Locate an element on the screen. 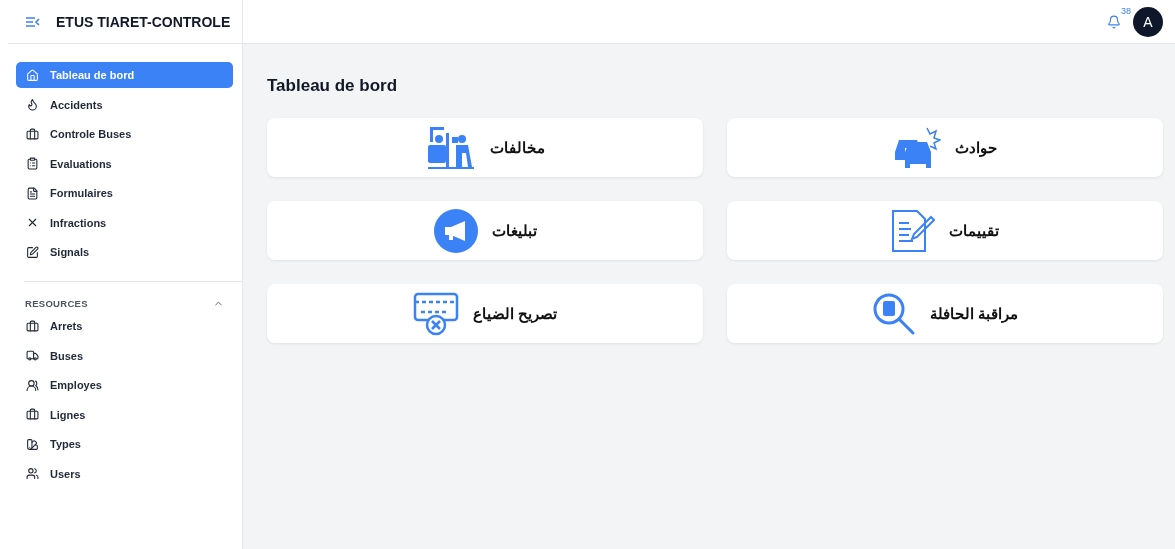 This screenshot has width=1175, height=549. user-avatar: A is located at coordinates (1148, 21).